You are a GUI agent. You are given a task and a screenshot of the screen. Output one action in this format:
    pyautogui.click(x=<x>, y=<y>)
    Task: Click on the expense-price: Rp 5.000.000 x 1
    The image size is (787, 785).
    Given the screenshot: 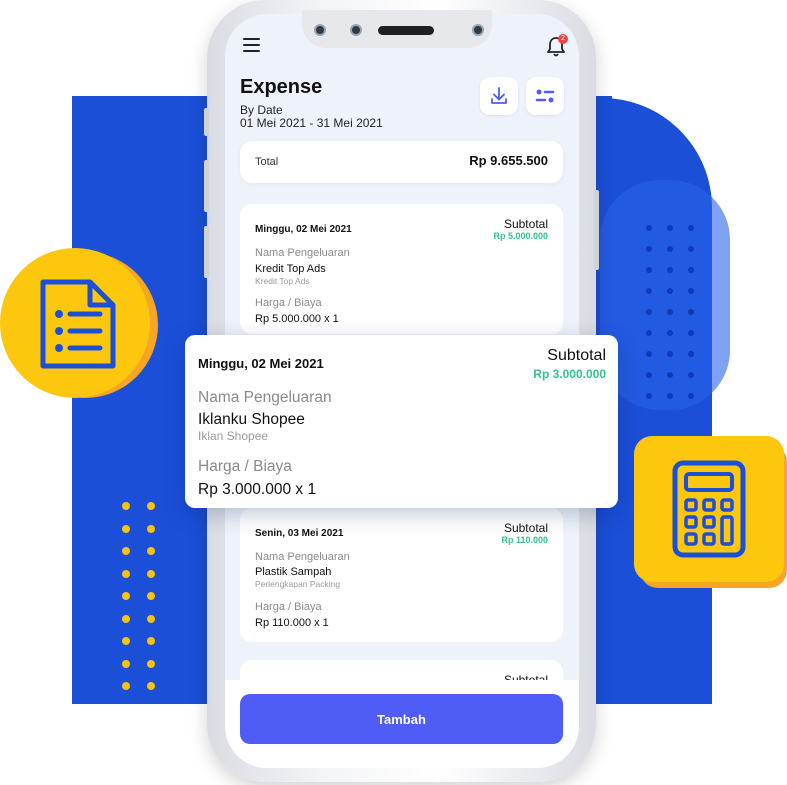 What is the action you would take?
    pyautogui.click(x=297, y=319)
    